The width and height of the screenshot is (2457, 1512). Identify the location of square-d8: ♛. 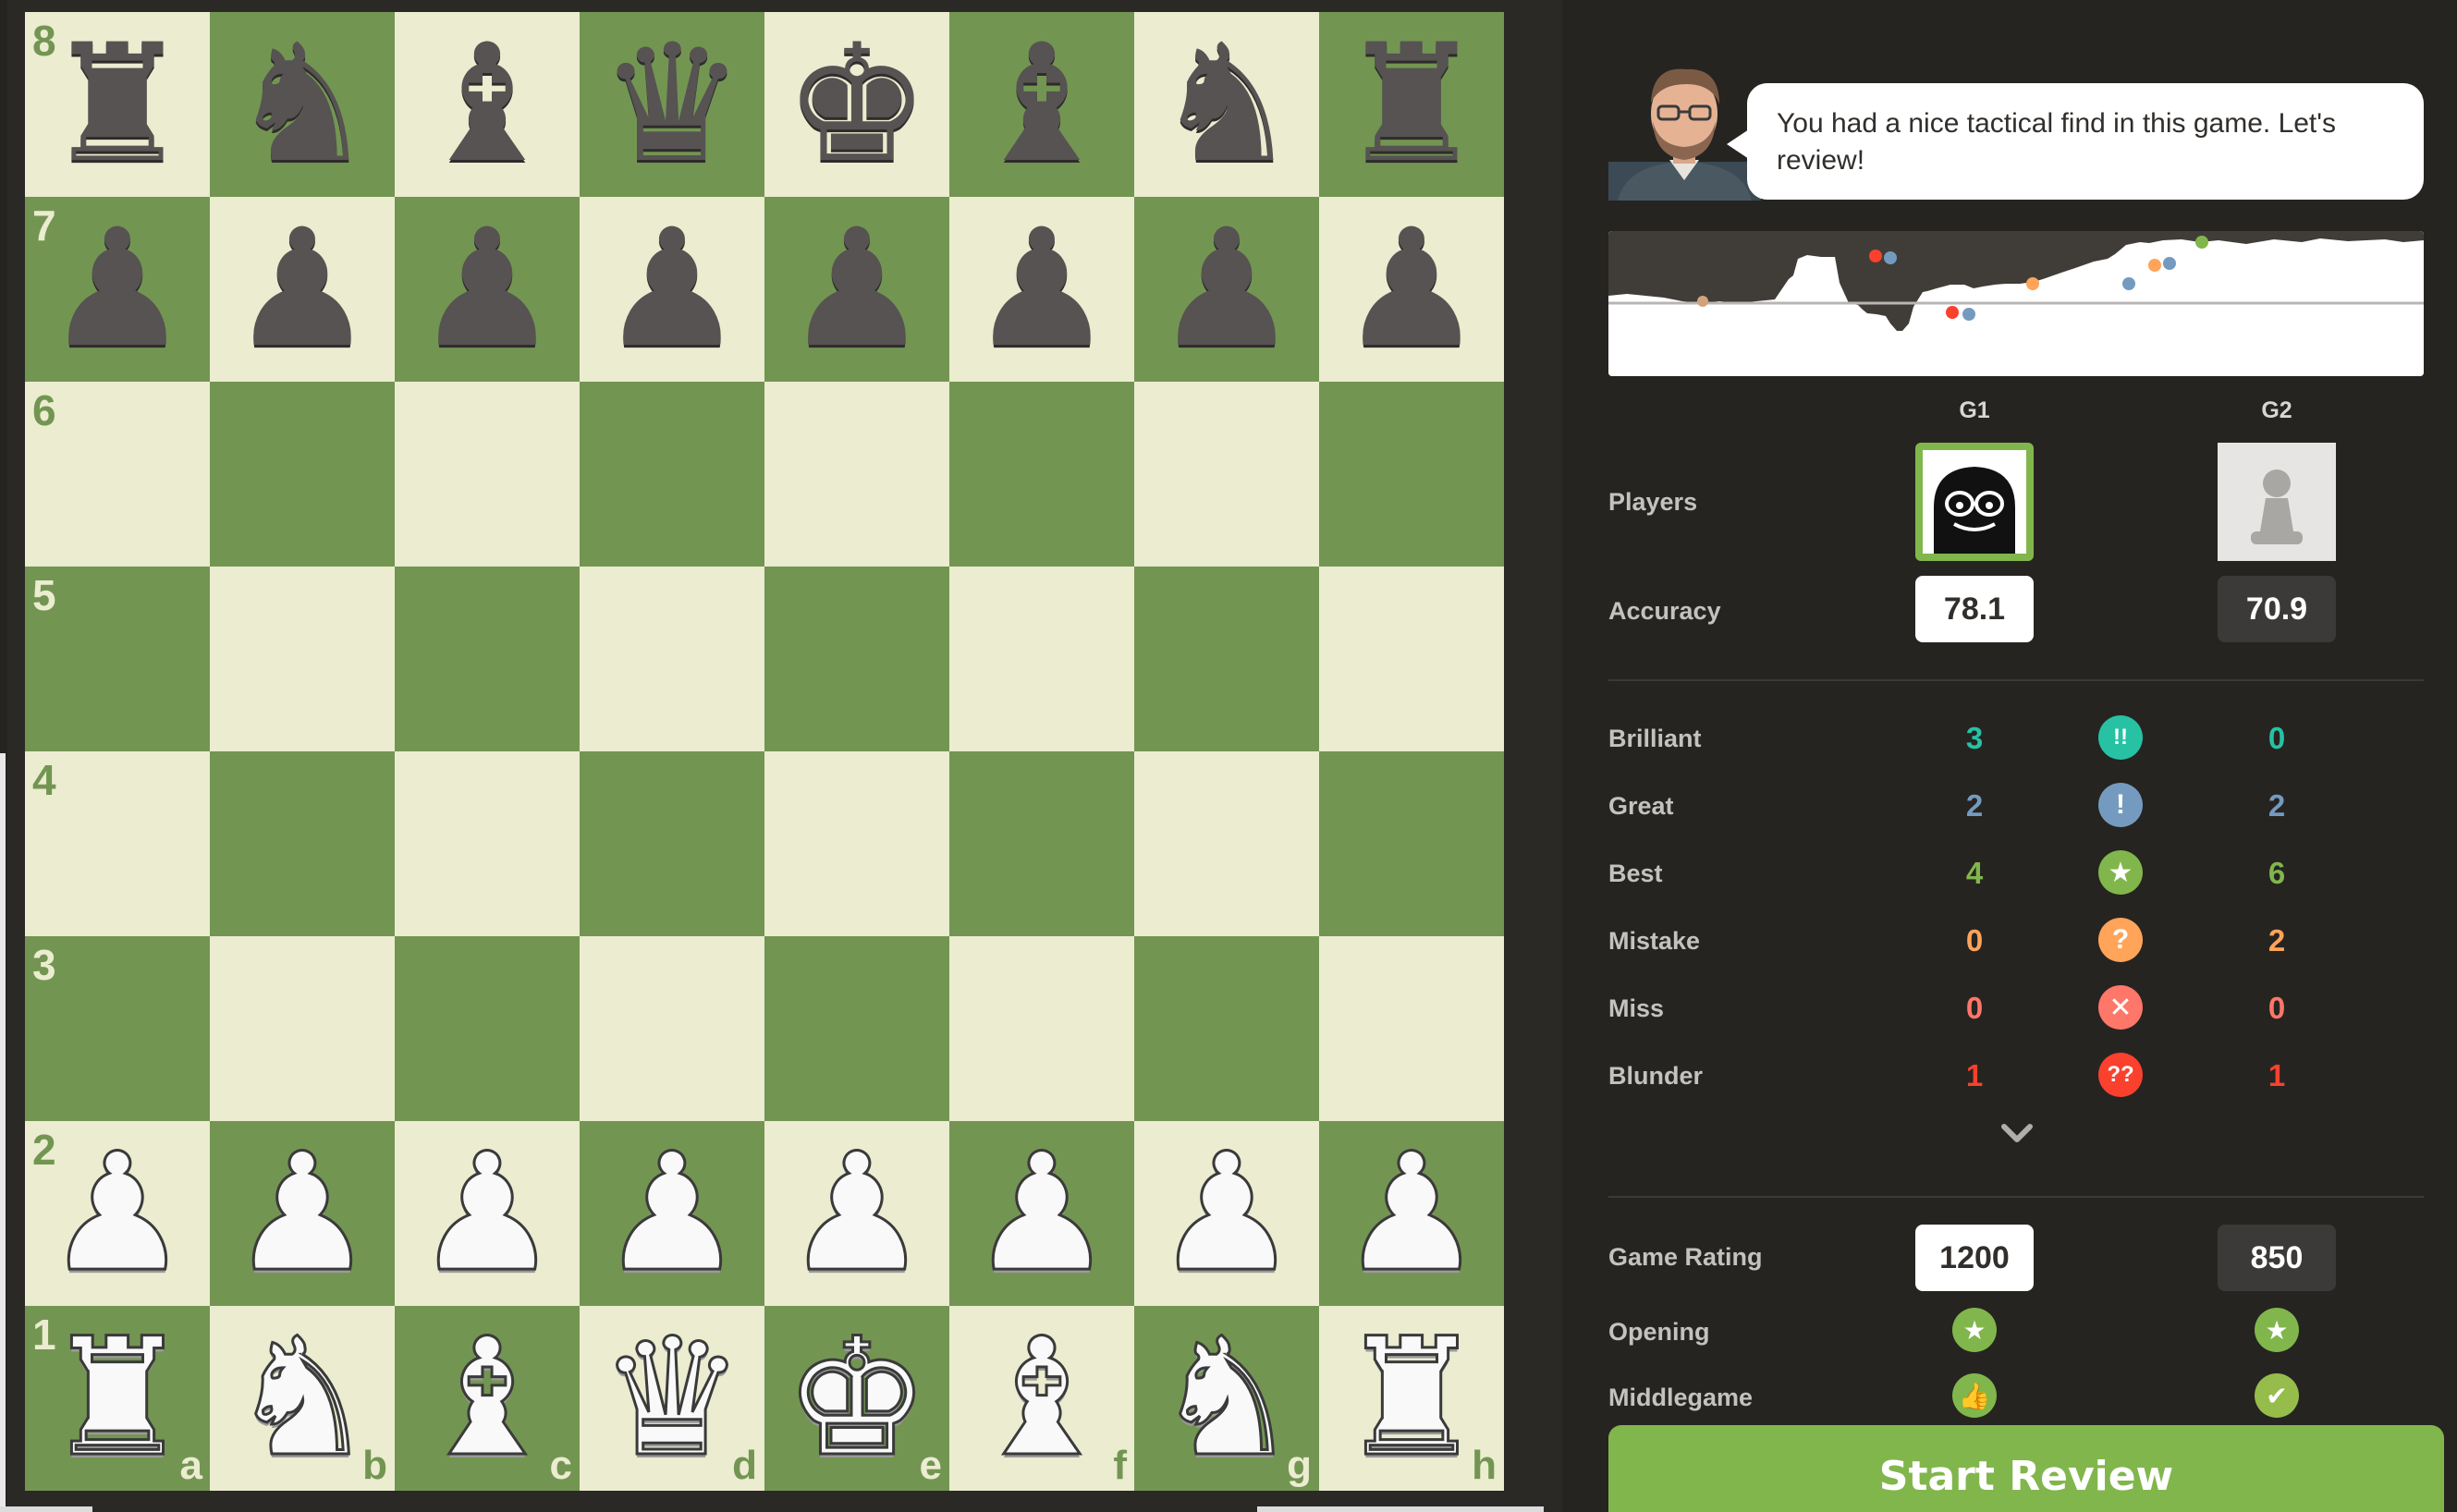
(672, 105).